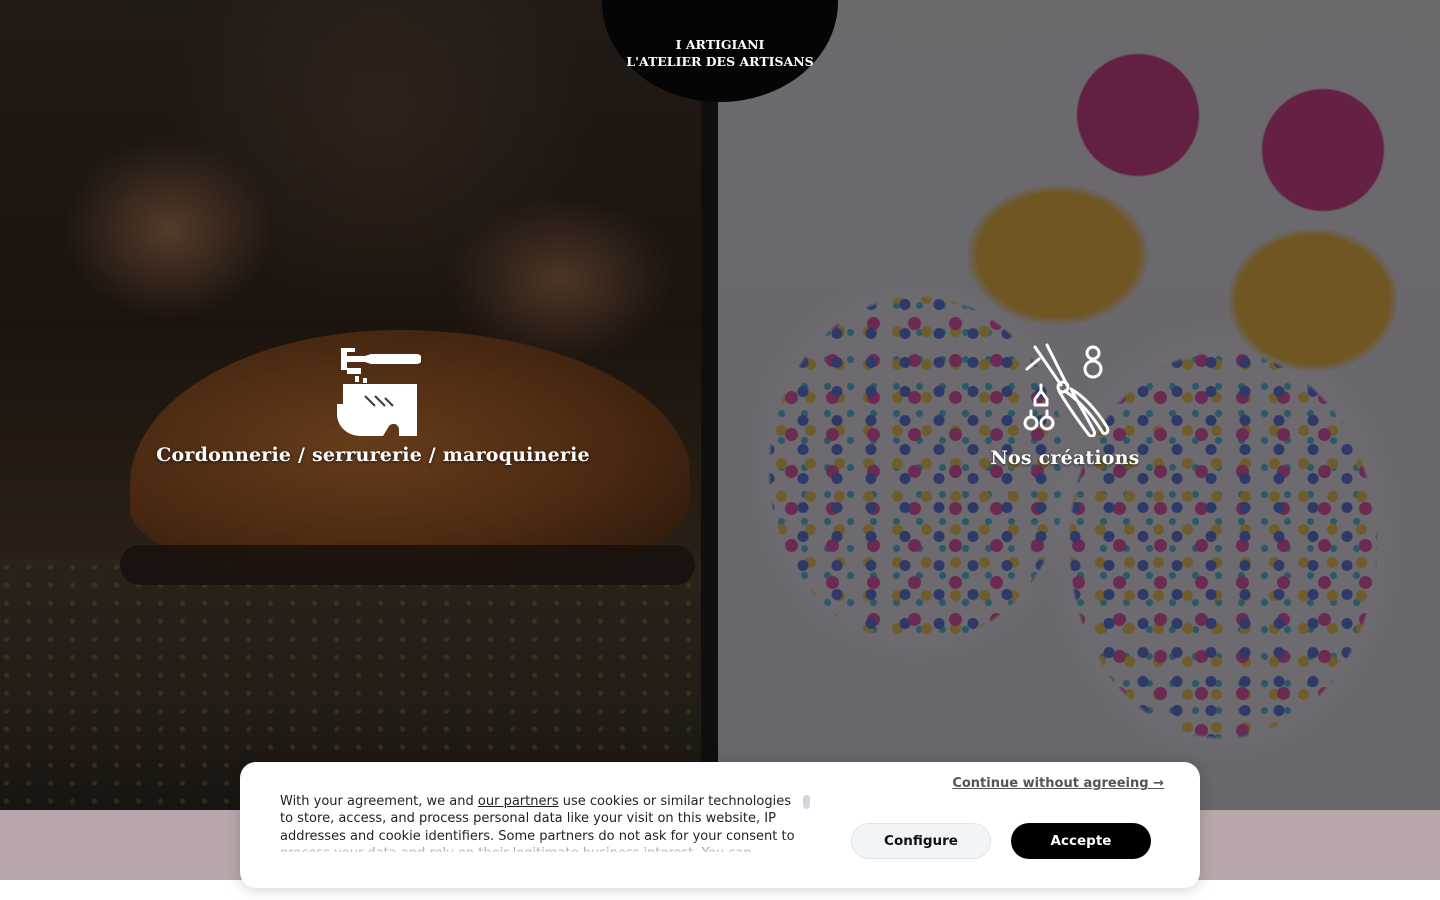 This screenshot has height=900, width=1440. Describe the element at coordinates (1081, 841) in the screenshot. I see `accept-button: Accepte` at that location.